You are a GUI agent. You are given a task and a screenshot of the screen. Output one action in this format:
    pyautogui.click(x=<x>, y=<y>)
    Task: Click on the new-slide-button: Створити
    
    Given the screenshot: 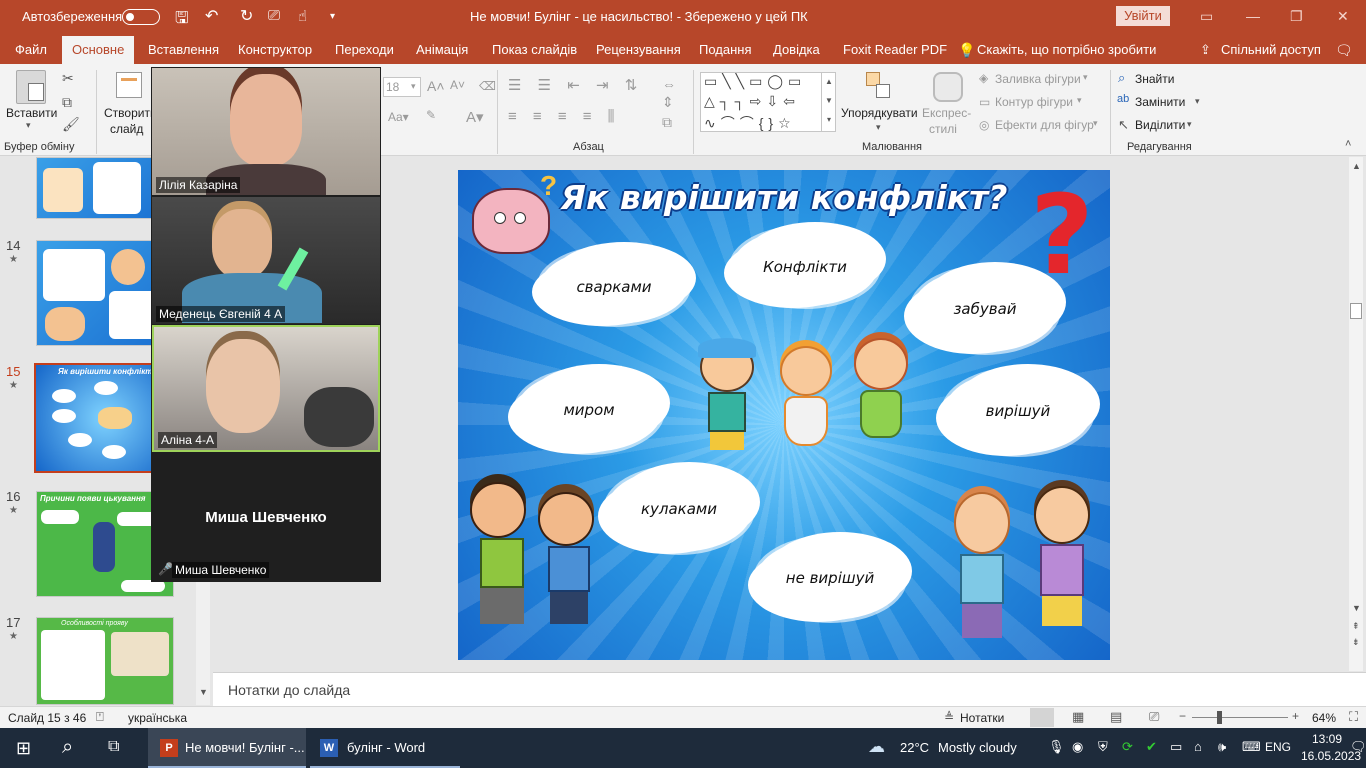 What is the action you would take?
    pyautogui.click(x=130, y=113)
    